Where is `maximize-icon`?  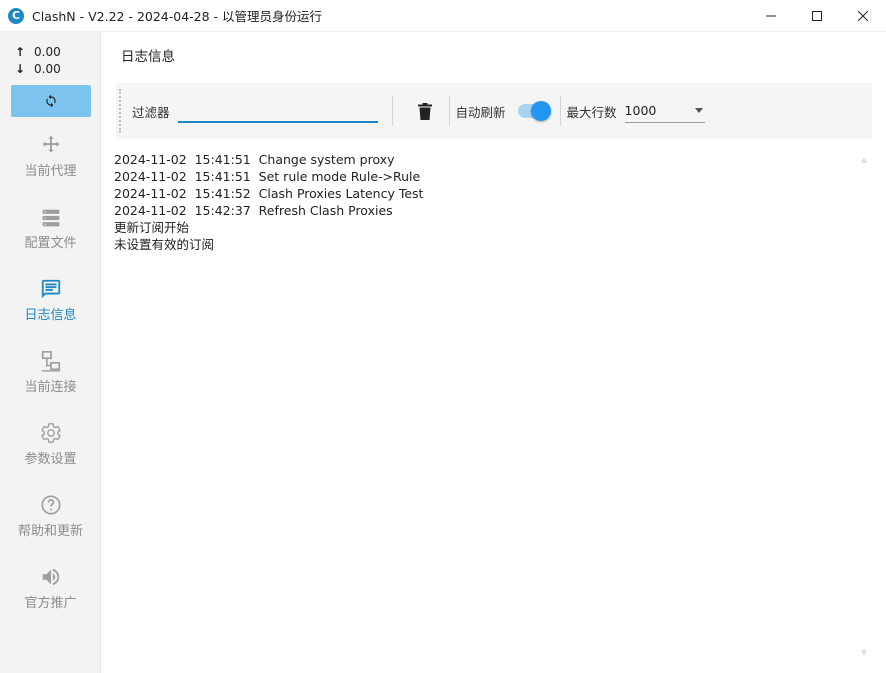
maximize-icon is located at coordinates (817, 16).